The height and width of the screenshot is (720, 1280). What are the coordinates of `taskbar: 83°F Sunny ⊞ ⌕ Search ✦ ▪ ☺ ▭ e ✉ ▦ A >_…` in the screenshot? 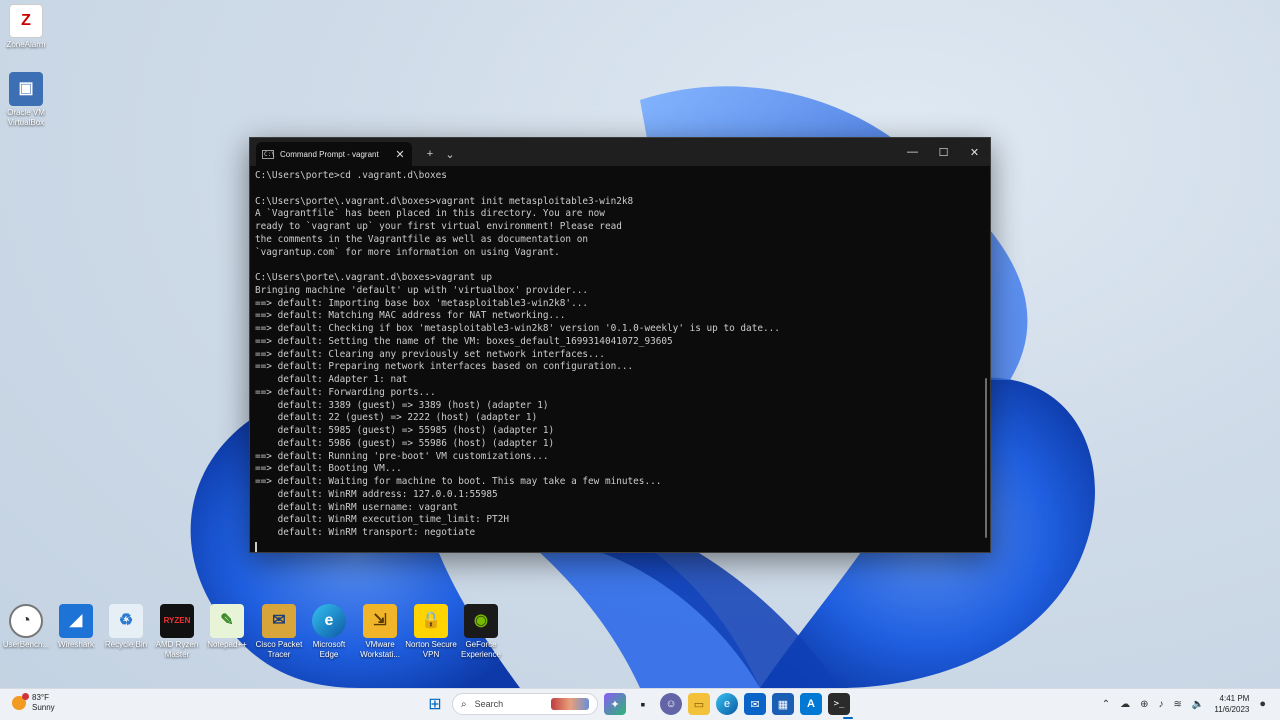 It's located at (640, 704).